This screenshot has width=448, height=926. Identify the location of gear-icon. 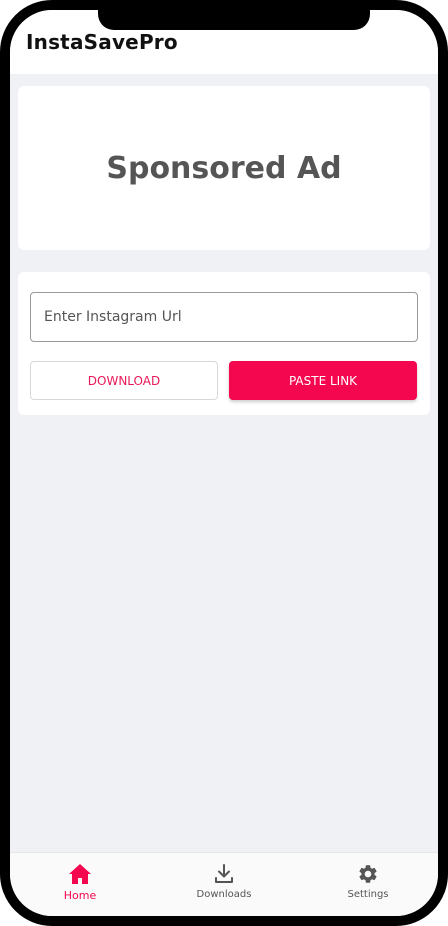
(368, 874).